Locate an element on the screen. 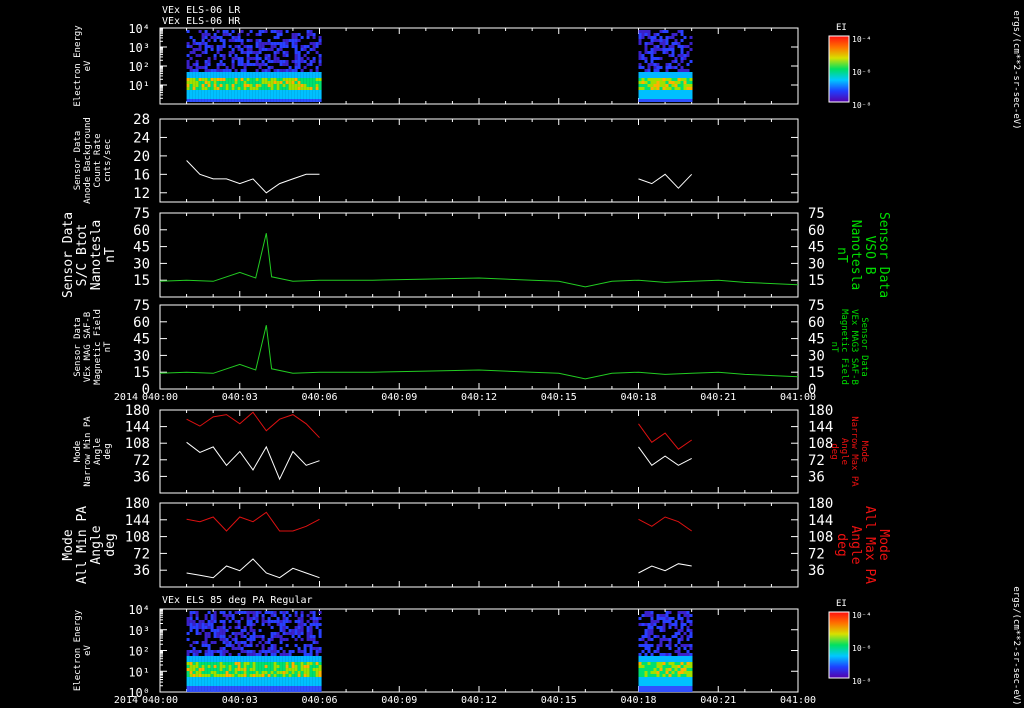 The image size is (1024, 708). y-tick-label: 10⁴ is located at coordinates (139, 29).